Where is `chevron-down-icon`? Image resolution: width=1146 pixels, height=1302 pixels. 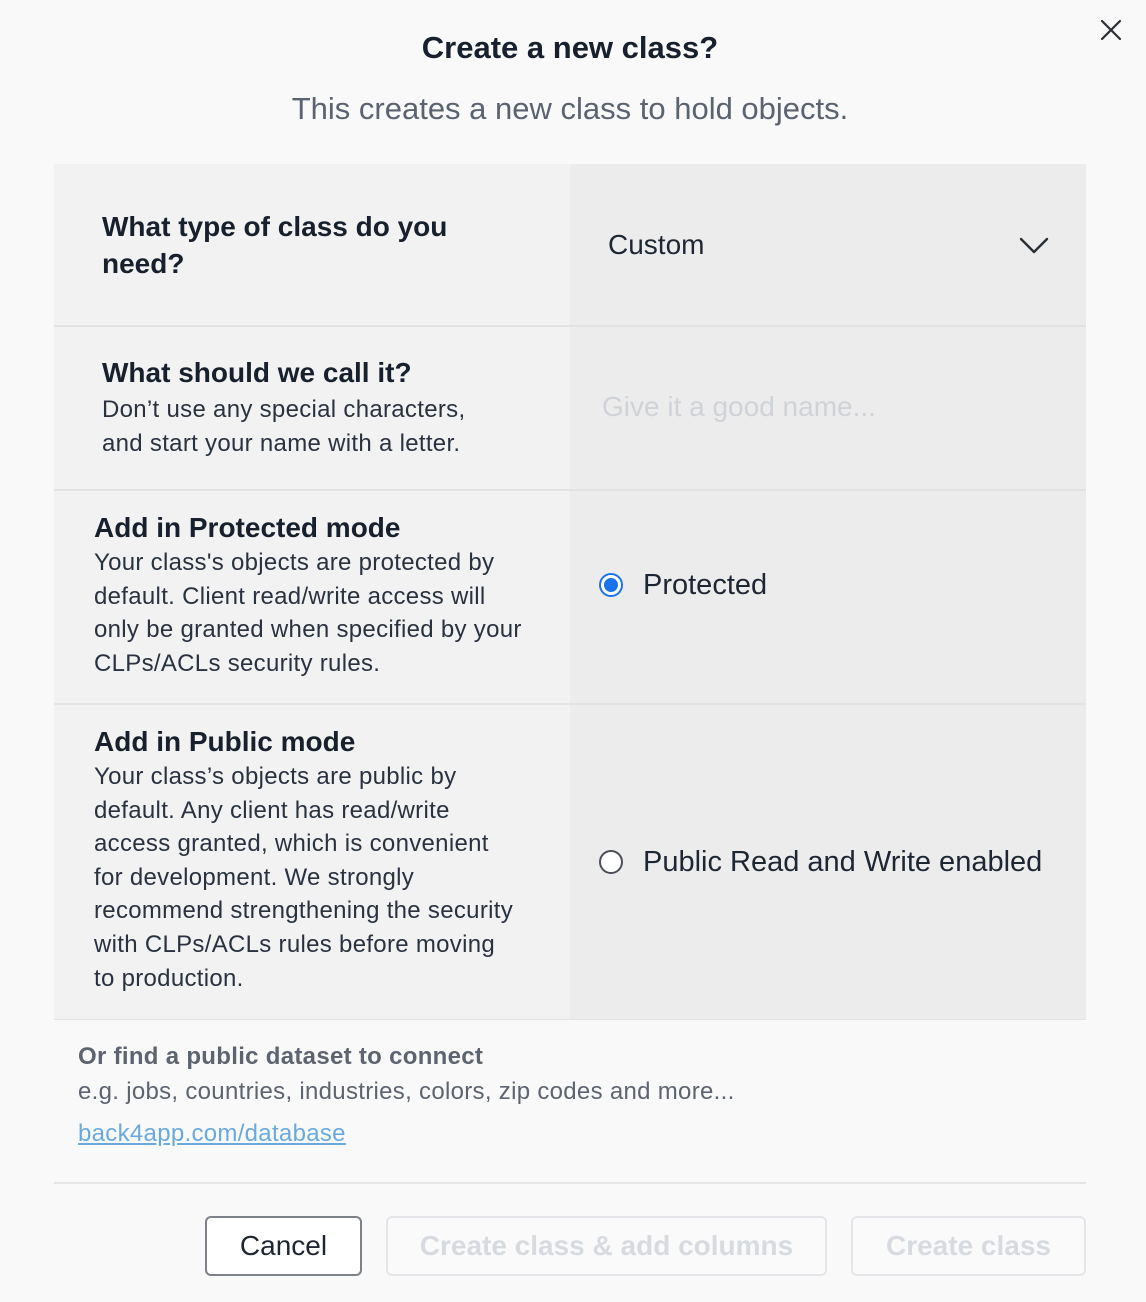
chevron-down-icon is located at coordinates (1034, 245).